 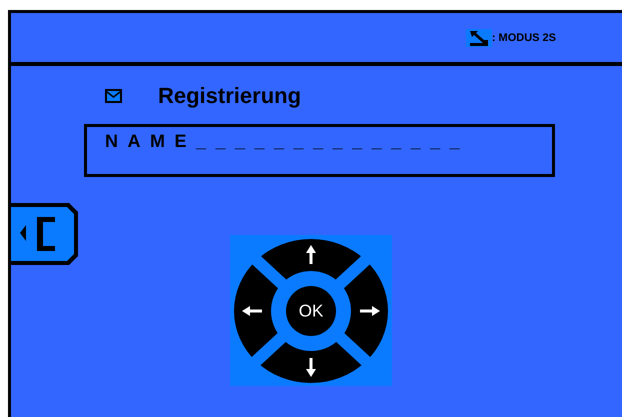 I want to click on step-icon, so click(x=479, y=37).